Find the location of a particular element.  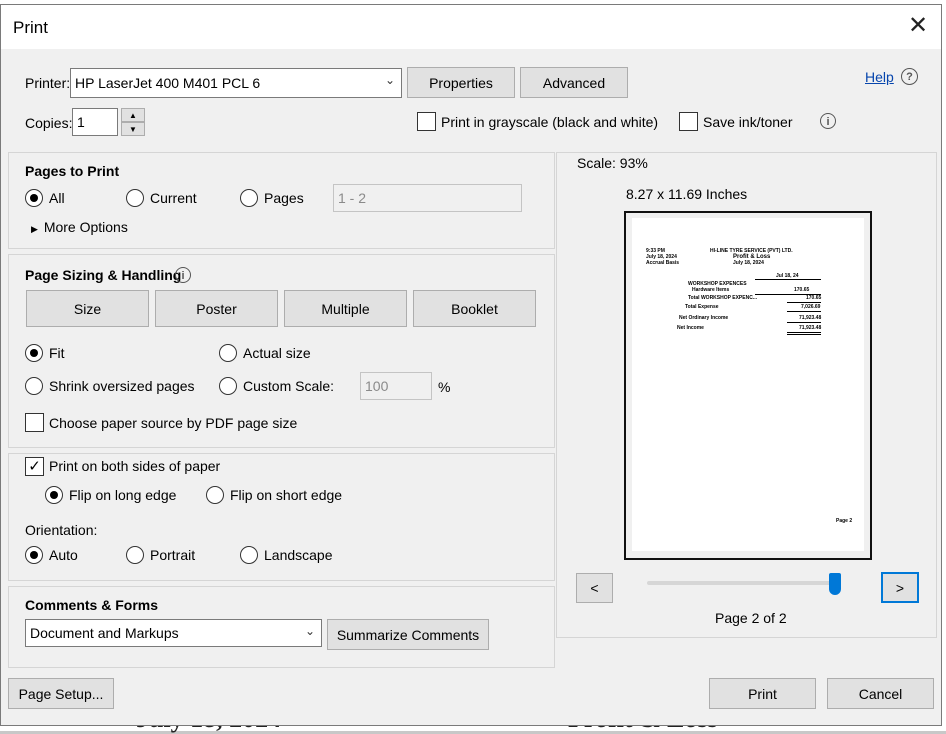

landscape-radio is located at coordinates (249, 555).